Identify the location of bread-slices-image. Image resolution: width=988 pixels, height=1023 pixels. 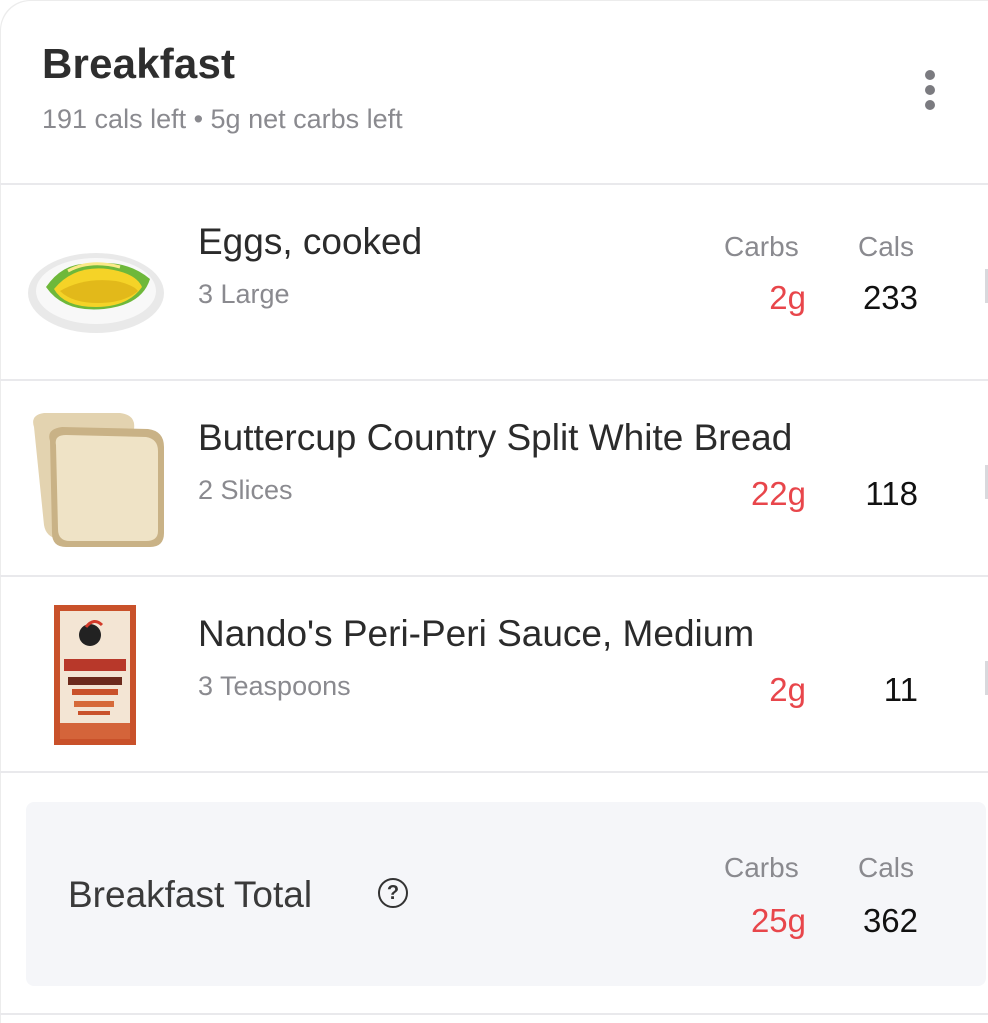
(99, 480).